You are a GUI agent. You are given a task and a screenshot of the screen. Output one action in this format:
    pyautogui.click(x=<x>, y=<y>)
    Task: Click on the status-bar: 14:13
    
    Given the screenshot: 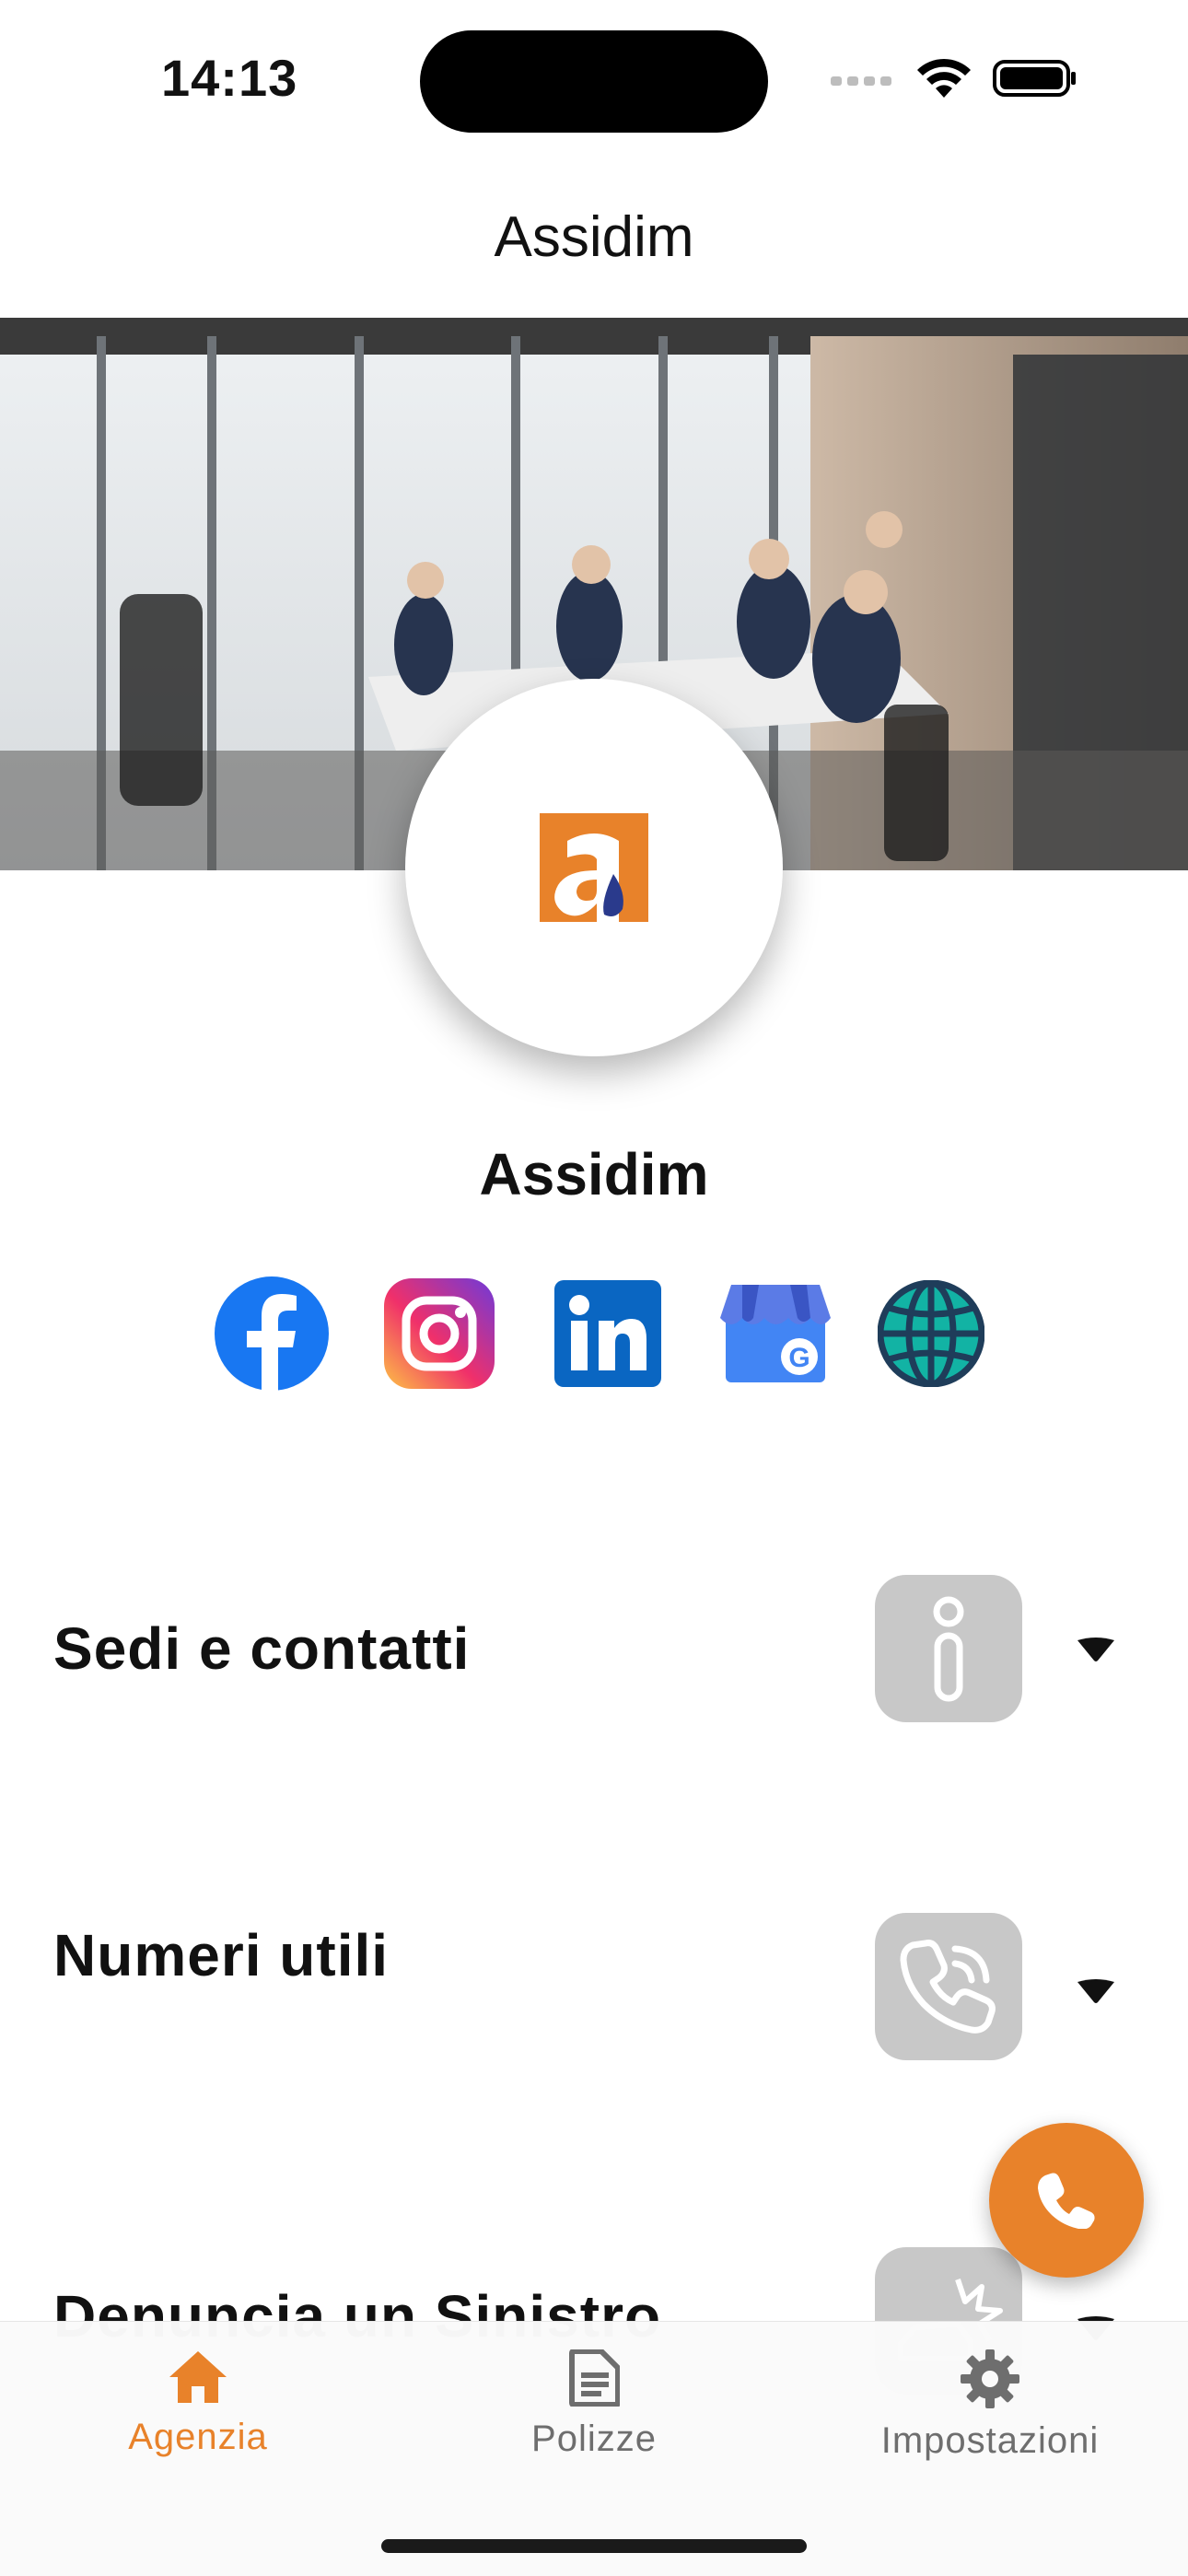 What is the action you would take?
    pyautogui.click(x=594, y=73)
    